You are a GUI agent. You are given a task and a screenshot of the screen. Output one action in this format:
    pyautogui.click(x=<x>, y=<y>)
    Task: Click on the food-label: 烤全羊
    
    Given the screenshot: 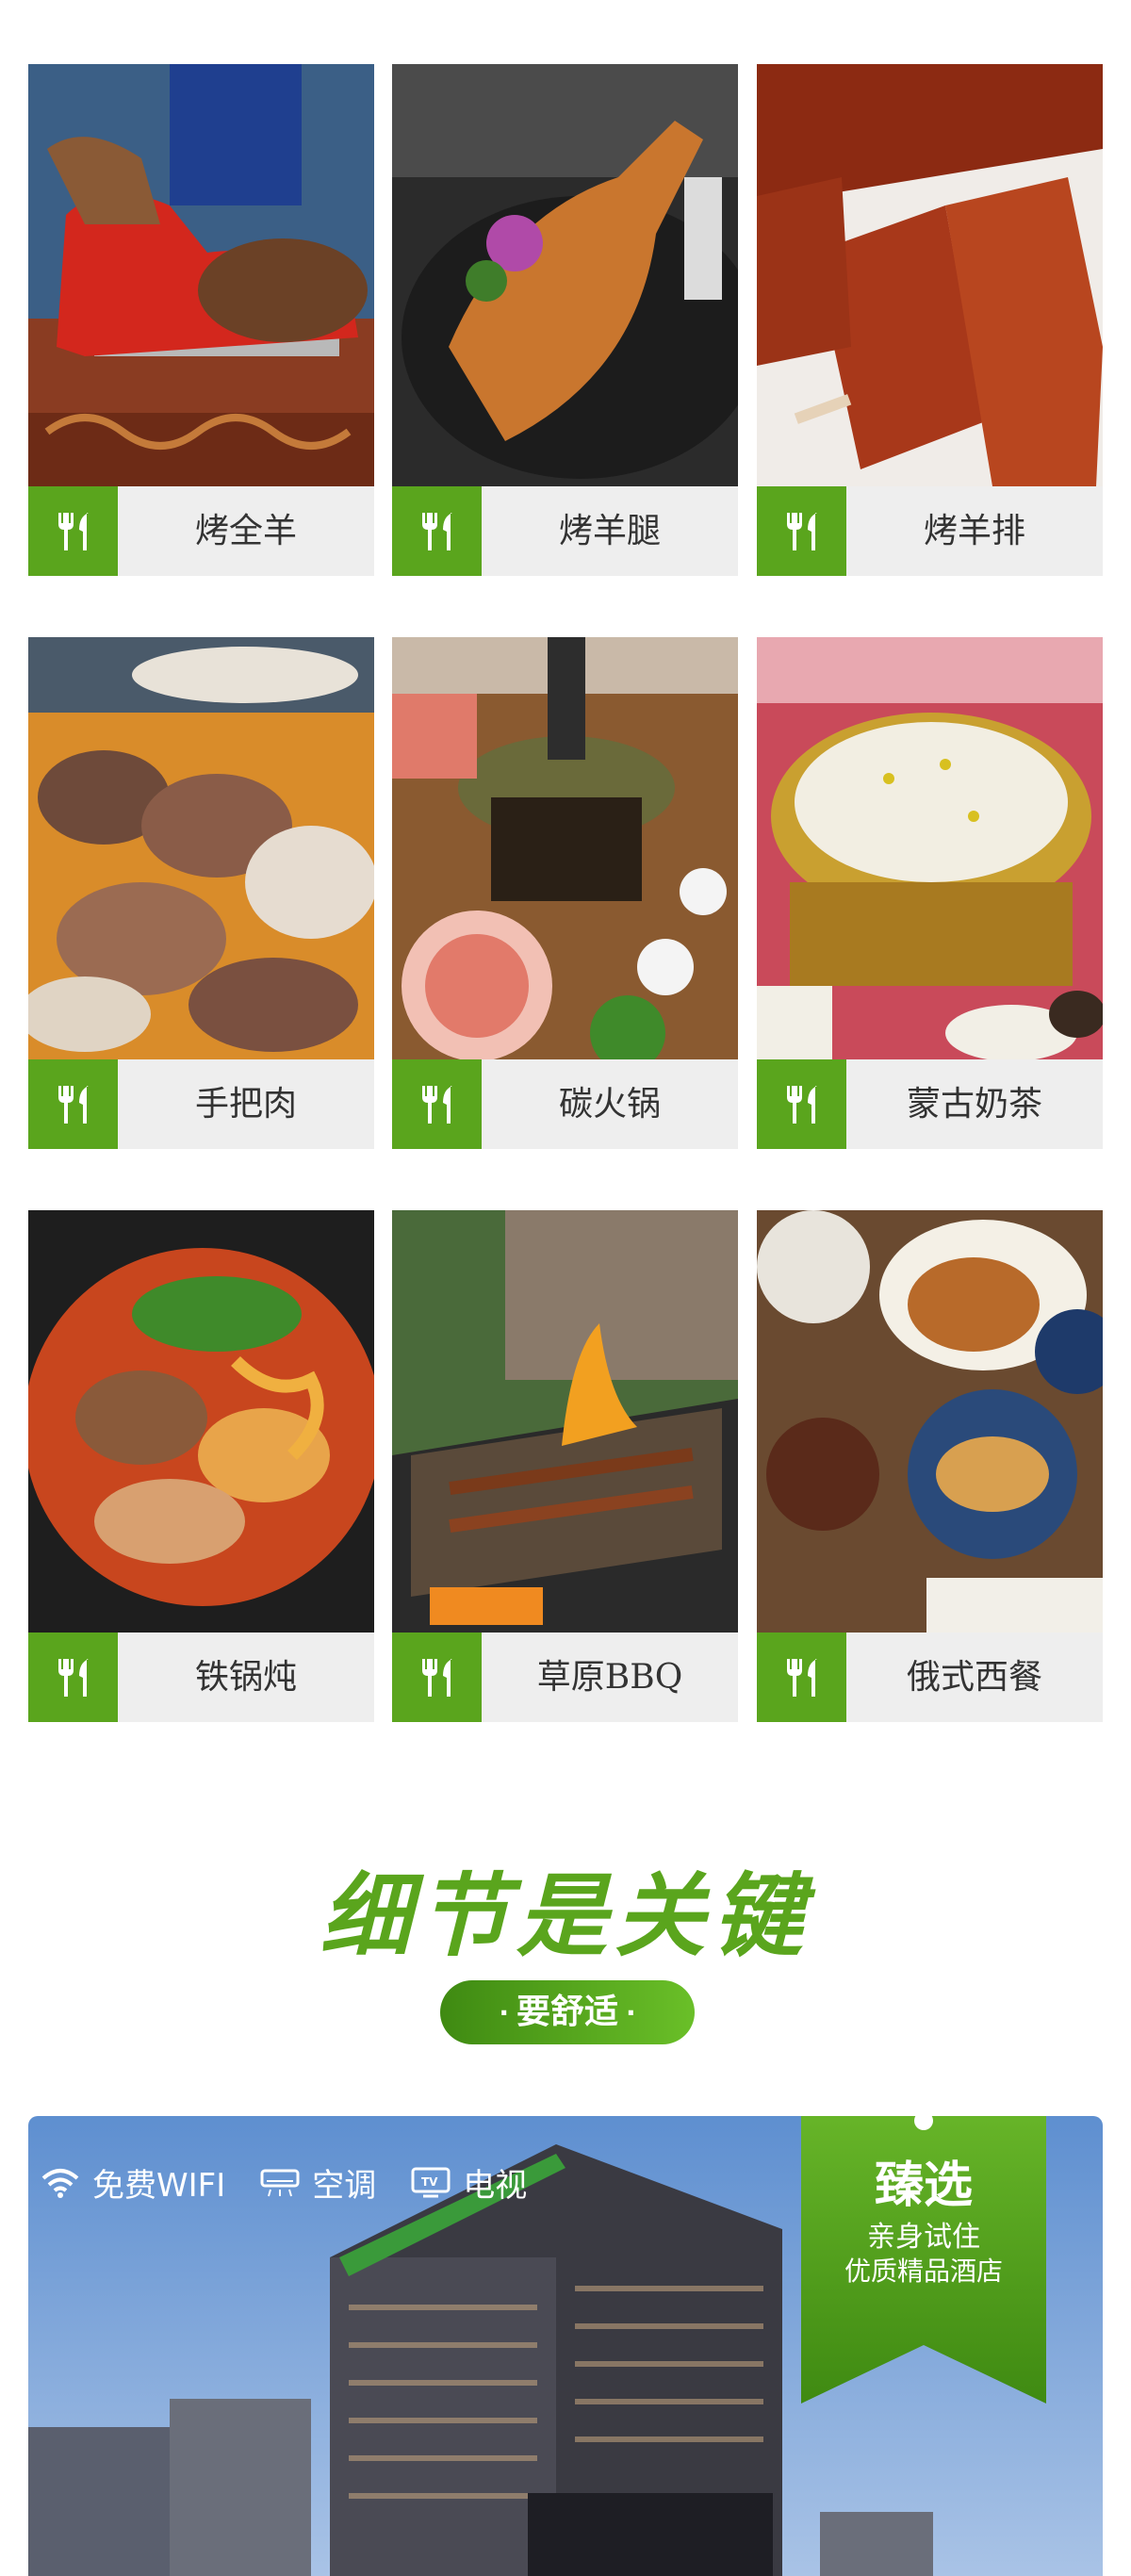 What is the action you would take?
    pyautogui.click(x=201, y=531)
    